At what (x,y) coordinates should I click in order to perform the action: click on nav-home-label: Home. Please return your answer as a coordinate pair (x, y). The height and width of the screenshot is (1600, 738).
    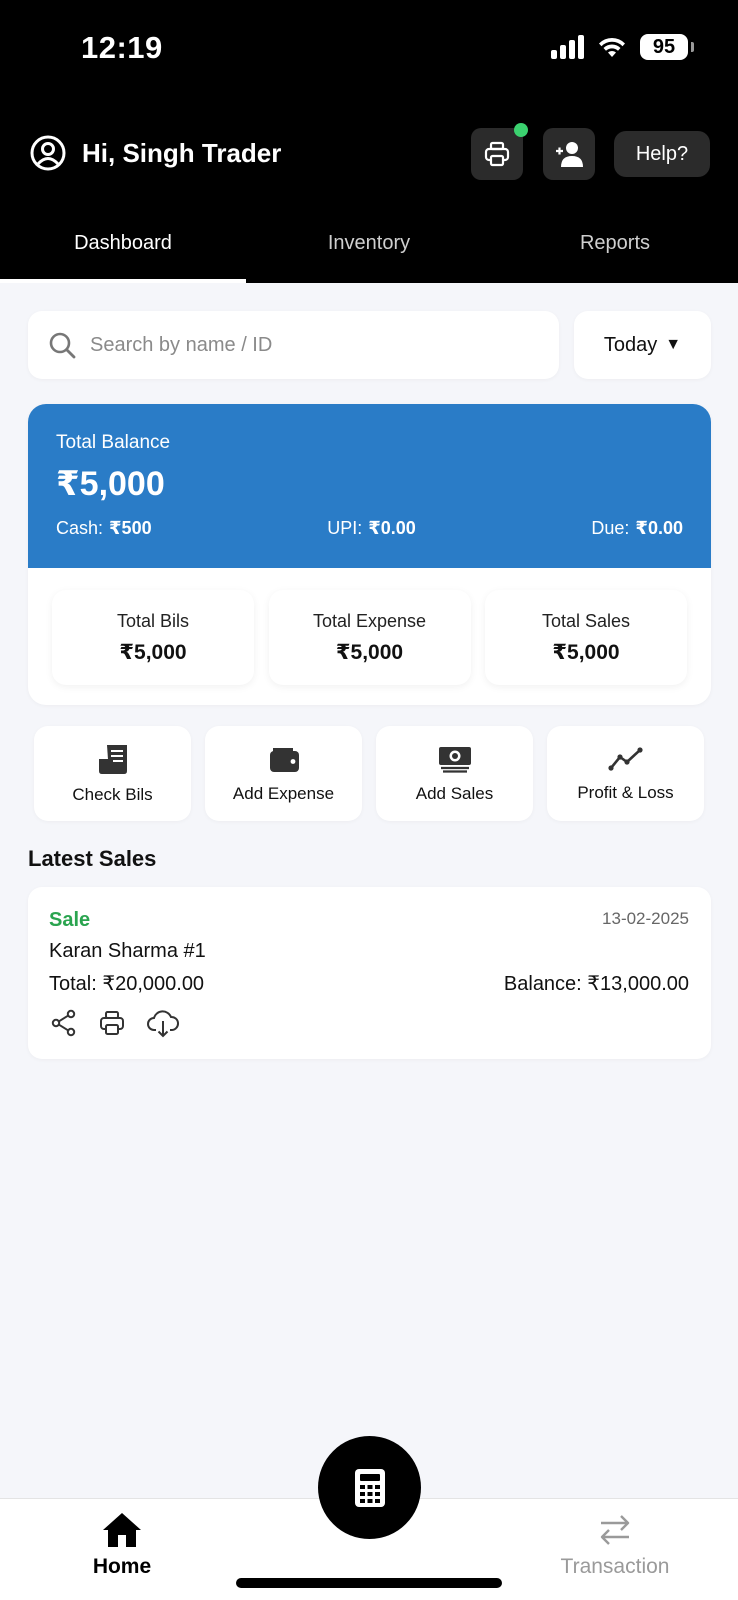
    Looking at the image, I should click on (122, 1566).